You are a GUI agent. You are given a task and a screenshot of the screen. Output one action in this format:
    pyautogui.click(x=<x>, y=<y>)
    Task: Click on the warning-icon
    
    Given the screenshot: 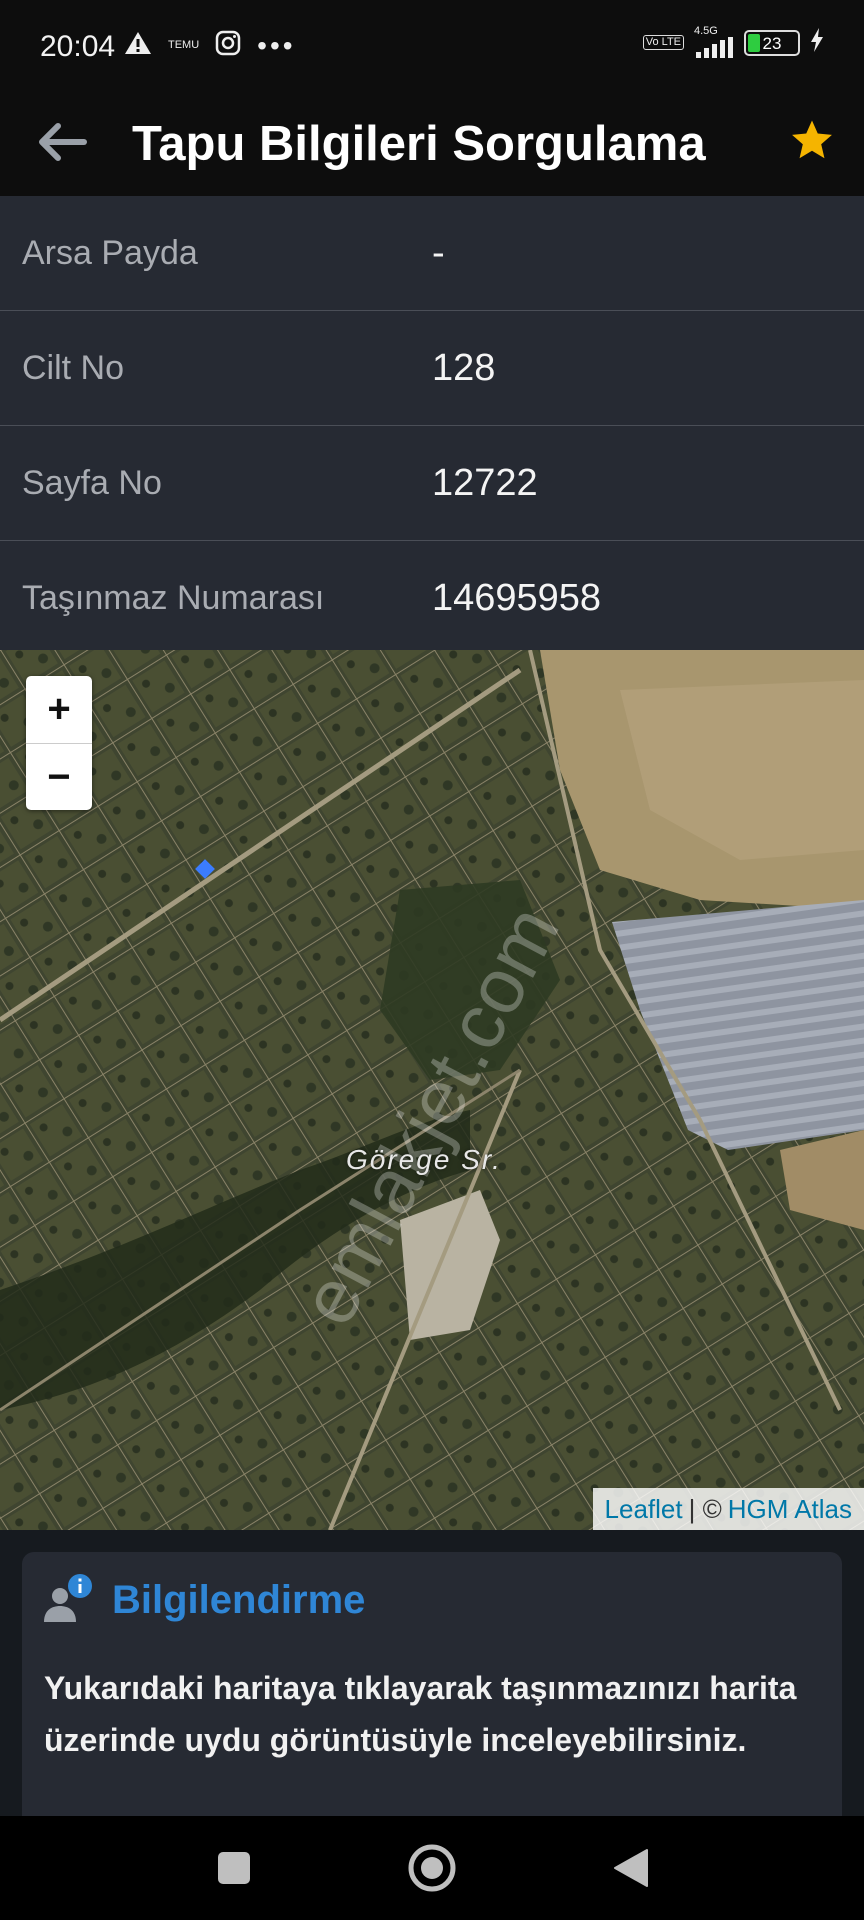 What is the action you would take?
    pyautogui.click(x=138, y=45)
    